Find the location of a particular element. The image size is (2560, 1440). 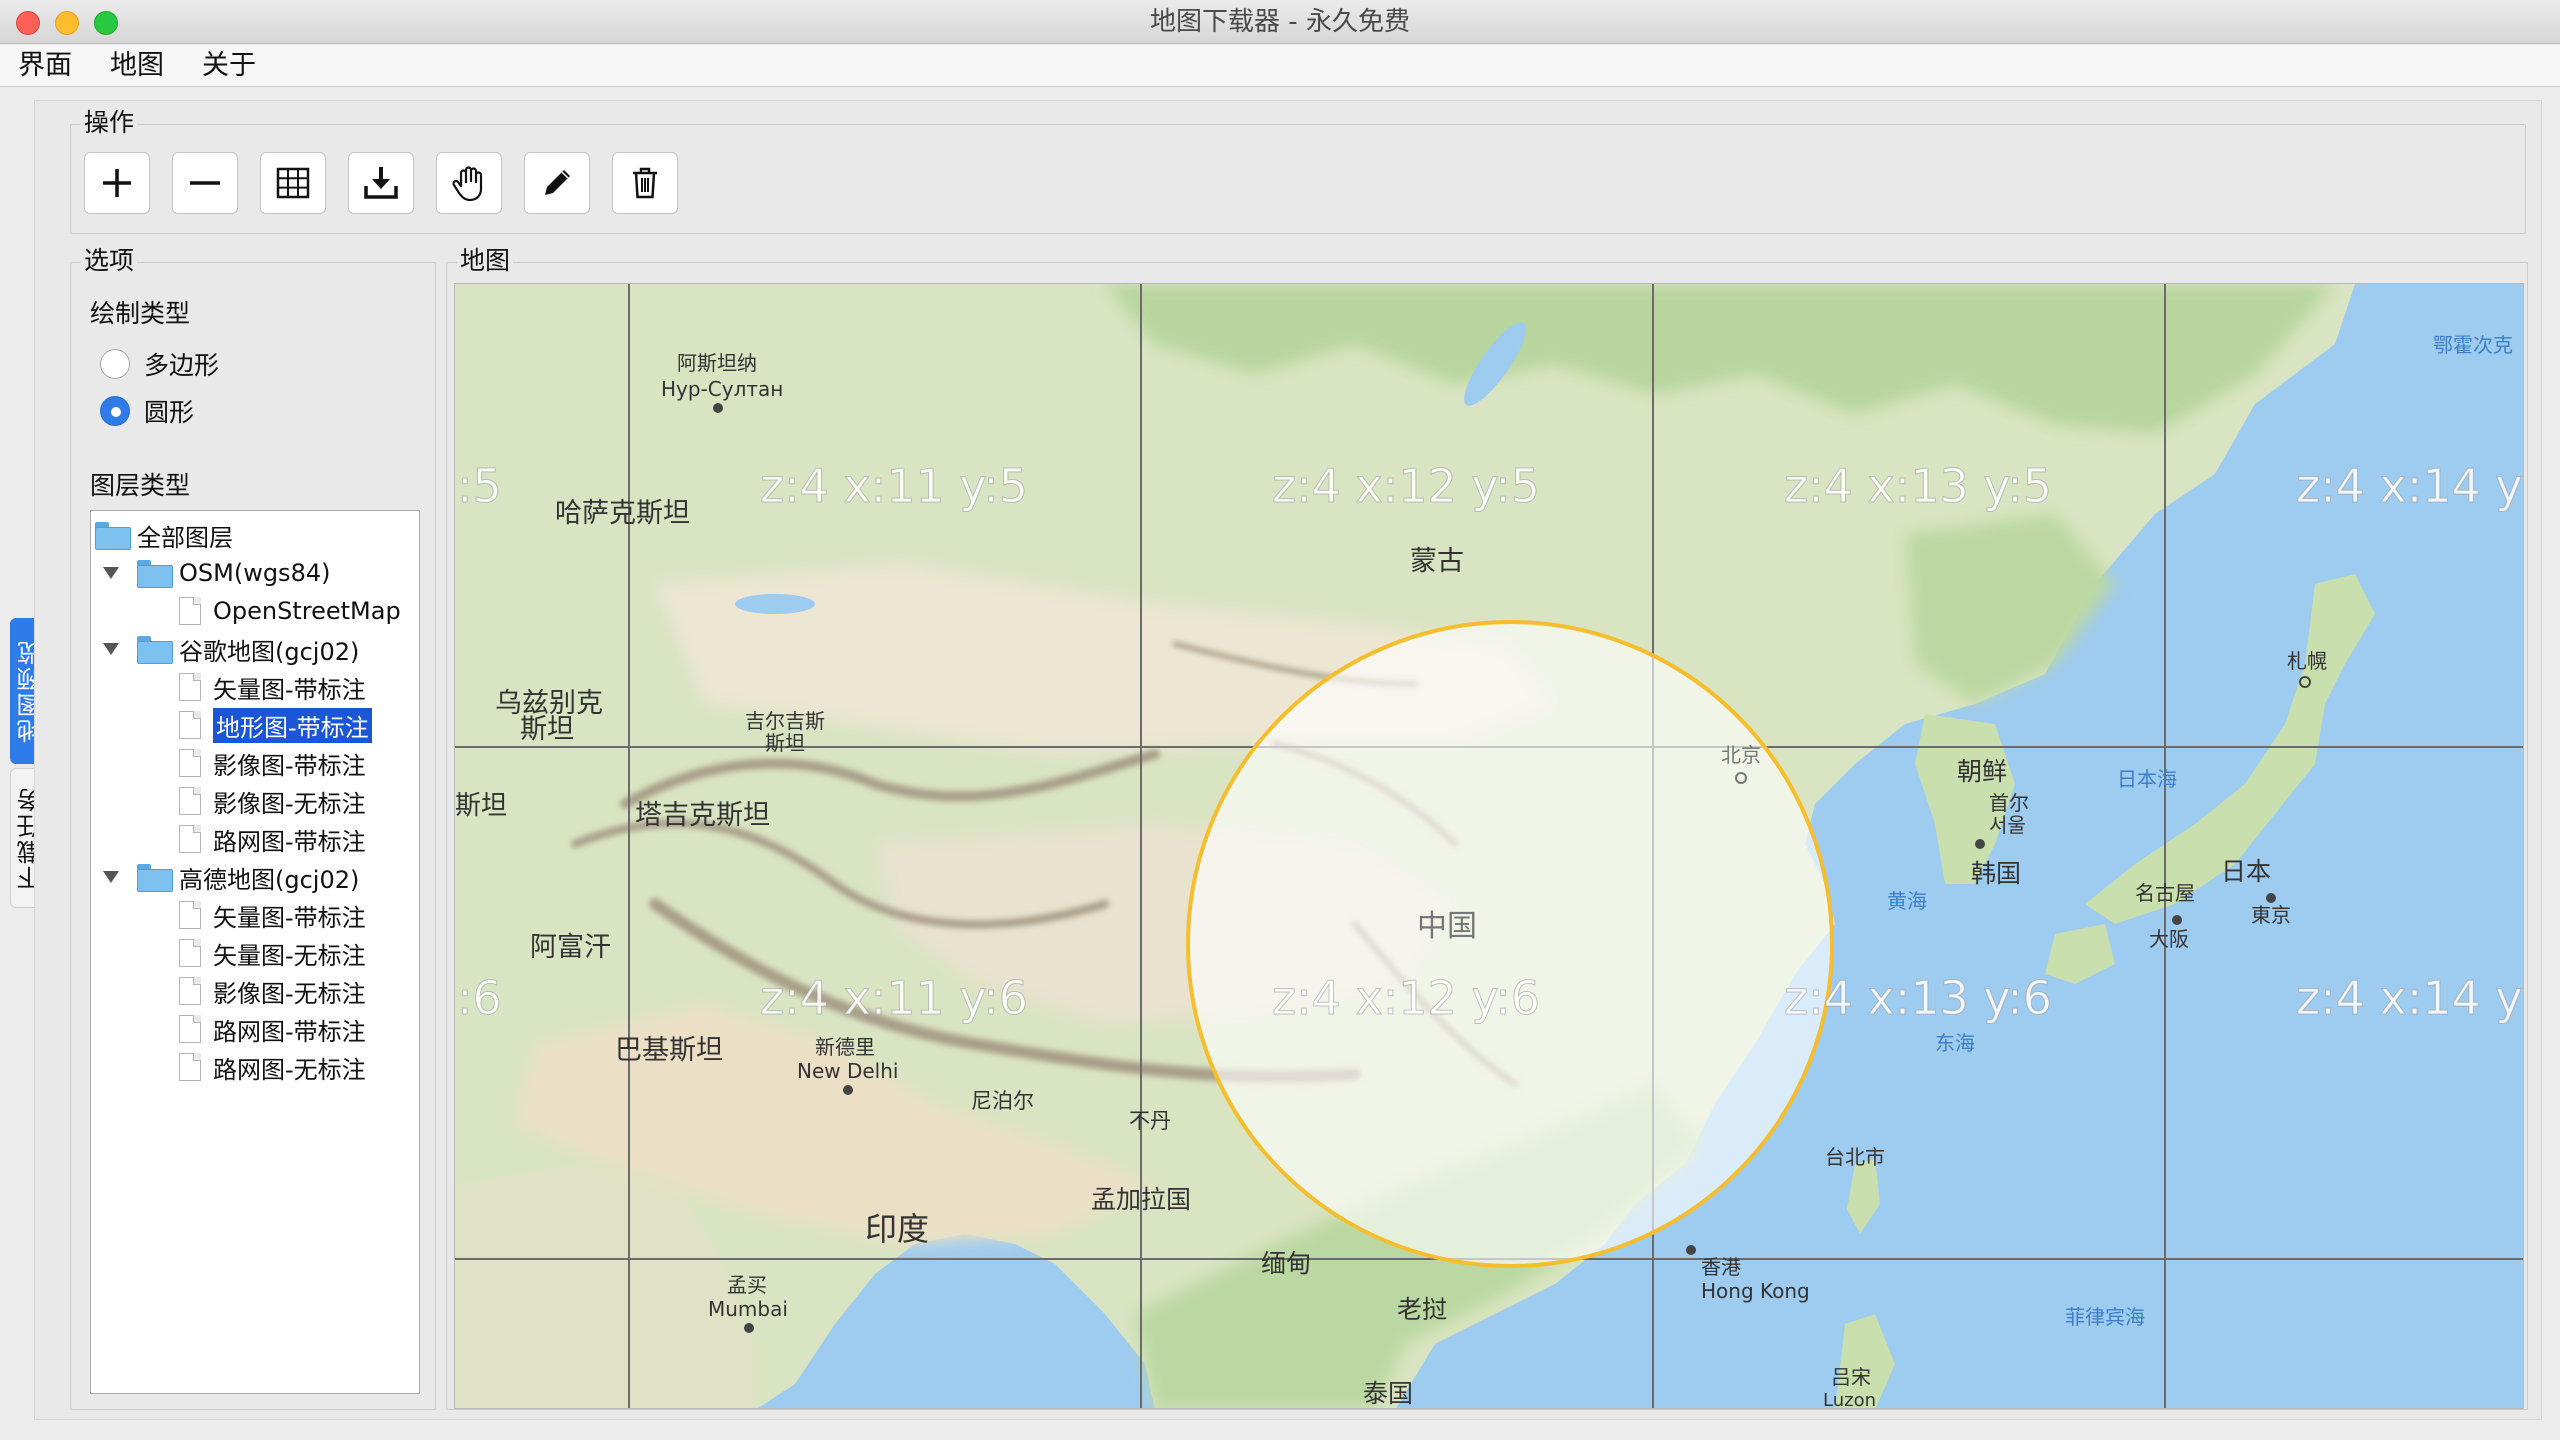

place-label: 韩国 is located at coordinates (1996, 873).